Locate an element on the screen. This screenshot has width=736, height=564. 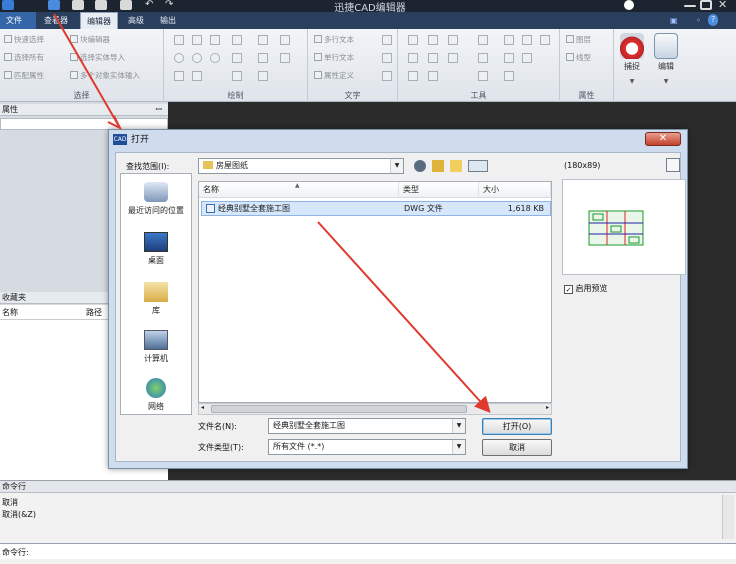
filetype-select: 所有文件 (*.*) ▼ is located at coordinates (367, 447).